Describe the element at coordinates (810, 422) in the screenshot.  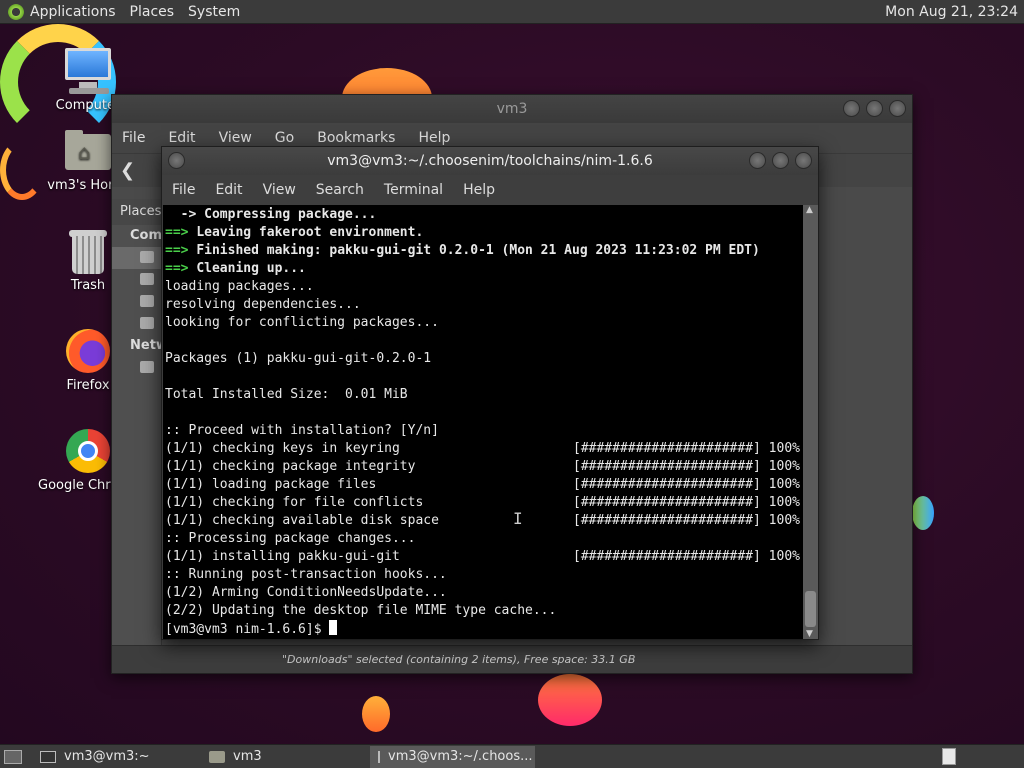
I see `terminal-scrollbar: ▲ ▼` at that location.